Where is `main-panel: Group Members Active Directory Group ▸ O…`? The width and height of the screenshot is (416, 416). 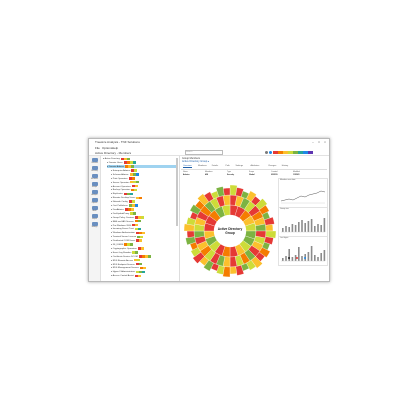
main-panel: Group Members Active Directory Group ▸ O… is located at coordinates (254, 218).